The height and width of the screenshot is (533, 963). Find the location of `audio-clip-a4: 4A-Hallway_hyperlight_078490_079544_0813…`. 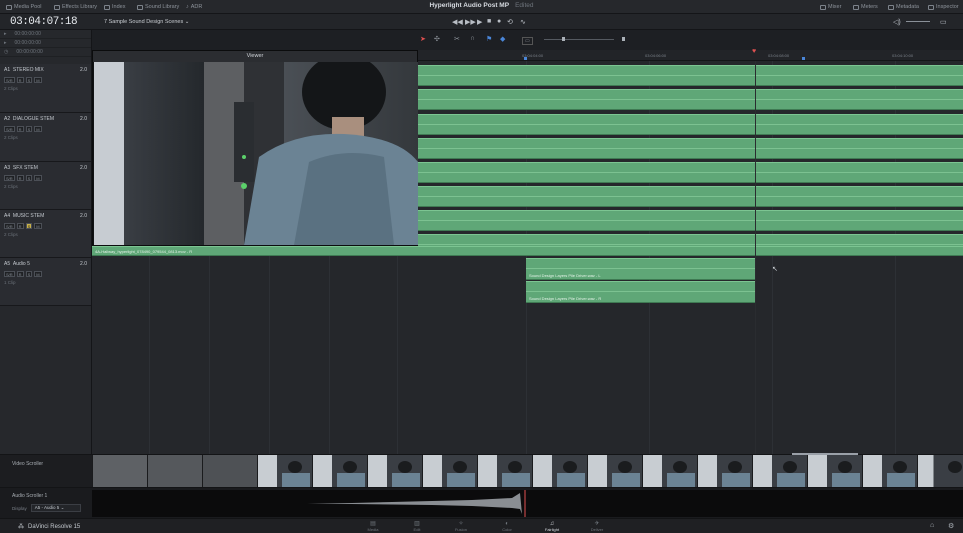

audio-clip-a4: 4A-Hallway_hyperlight_078490_079544_0813… is located at coordinates (527, 251).